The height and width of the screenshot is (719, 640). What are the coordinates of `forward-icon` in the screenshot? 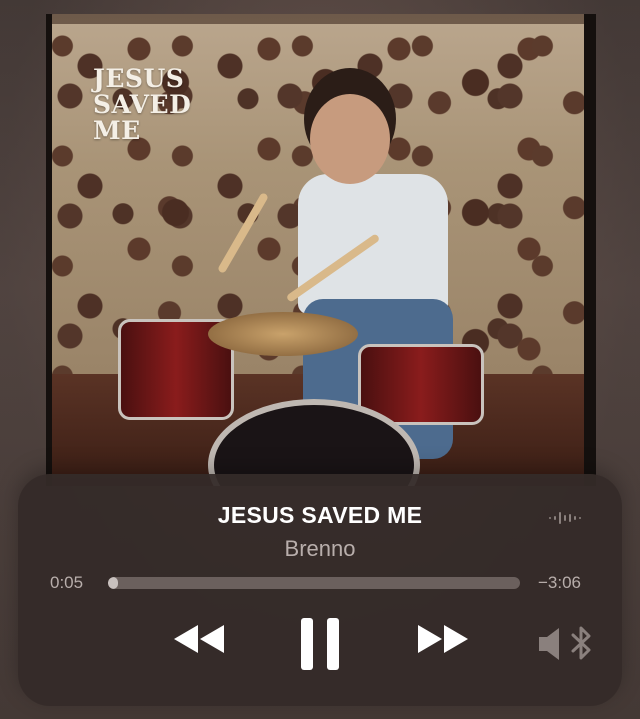 It's located at (443, 639).